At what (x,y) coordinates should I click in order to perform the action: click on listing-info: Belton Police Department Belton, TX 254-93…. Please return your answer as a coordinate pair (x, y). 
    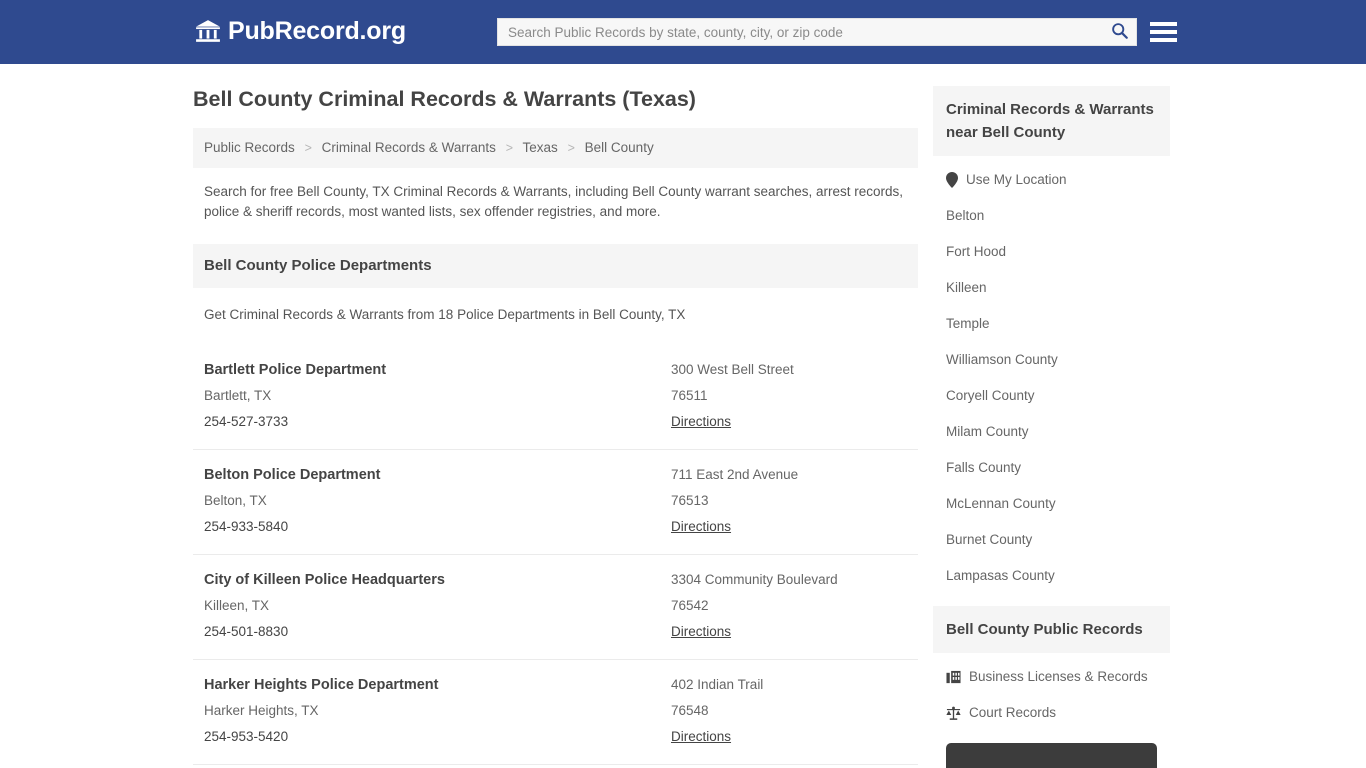
    Looking at the image, I should click on (437, 501).